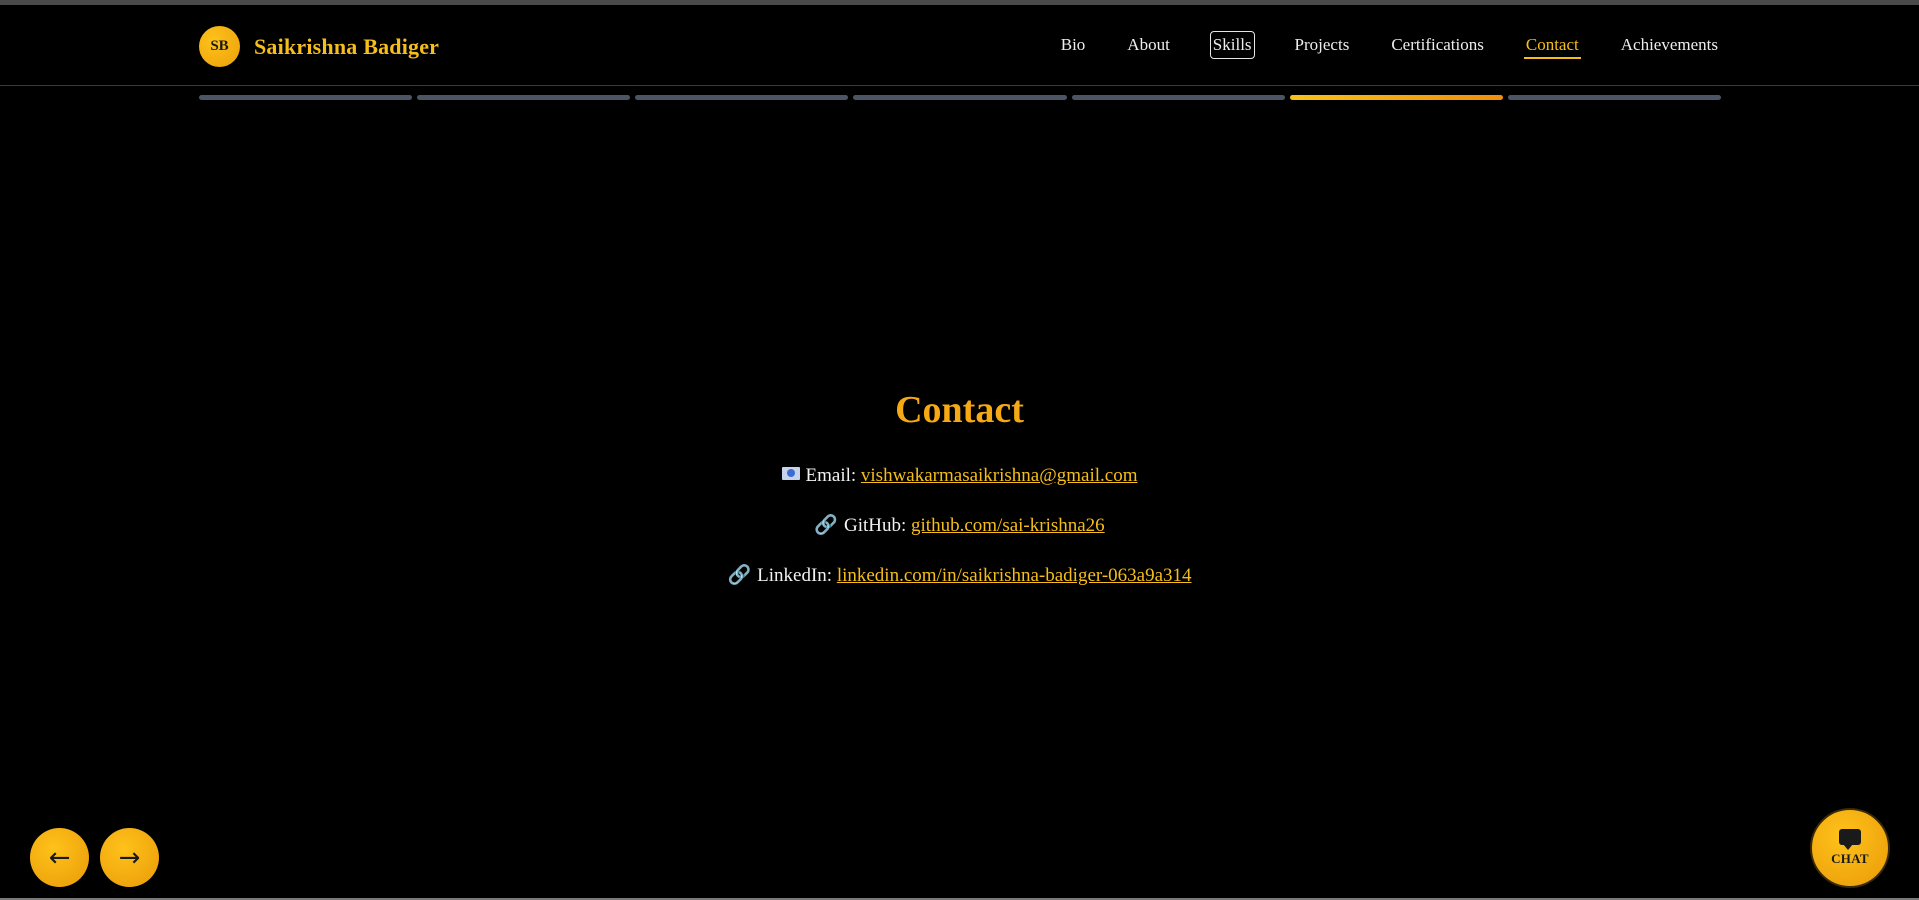 The width and height of the screenshot is (1919, 900). What do you see at coordinates (1850, 858) in the screenshot?
I see `chat-label: CHAT` at bounding box center [1850, 858].